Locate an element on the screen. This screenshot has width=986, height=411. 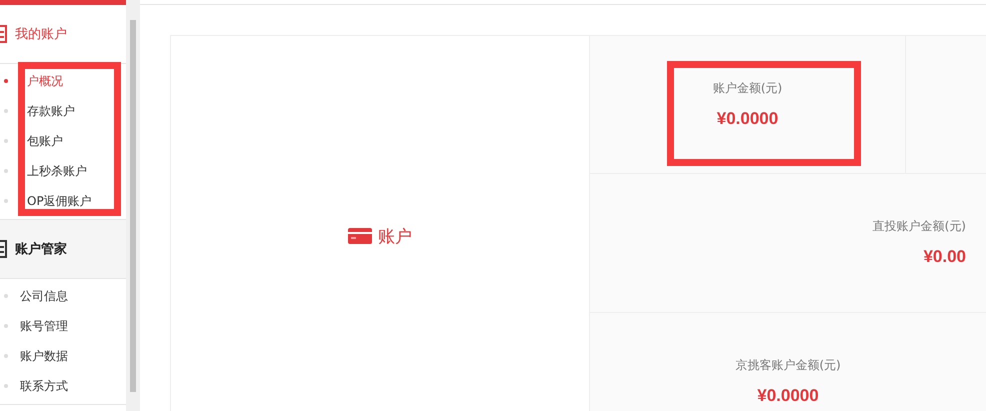
menu-item: 存款账户 is located at coordinates (51, 111).